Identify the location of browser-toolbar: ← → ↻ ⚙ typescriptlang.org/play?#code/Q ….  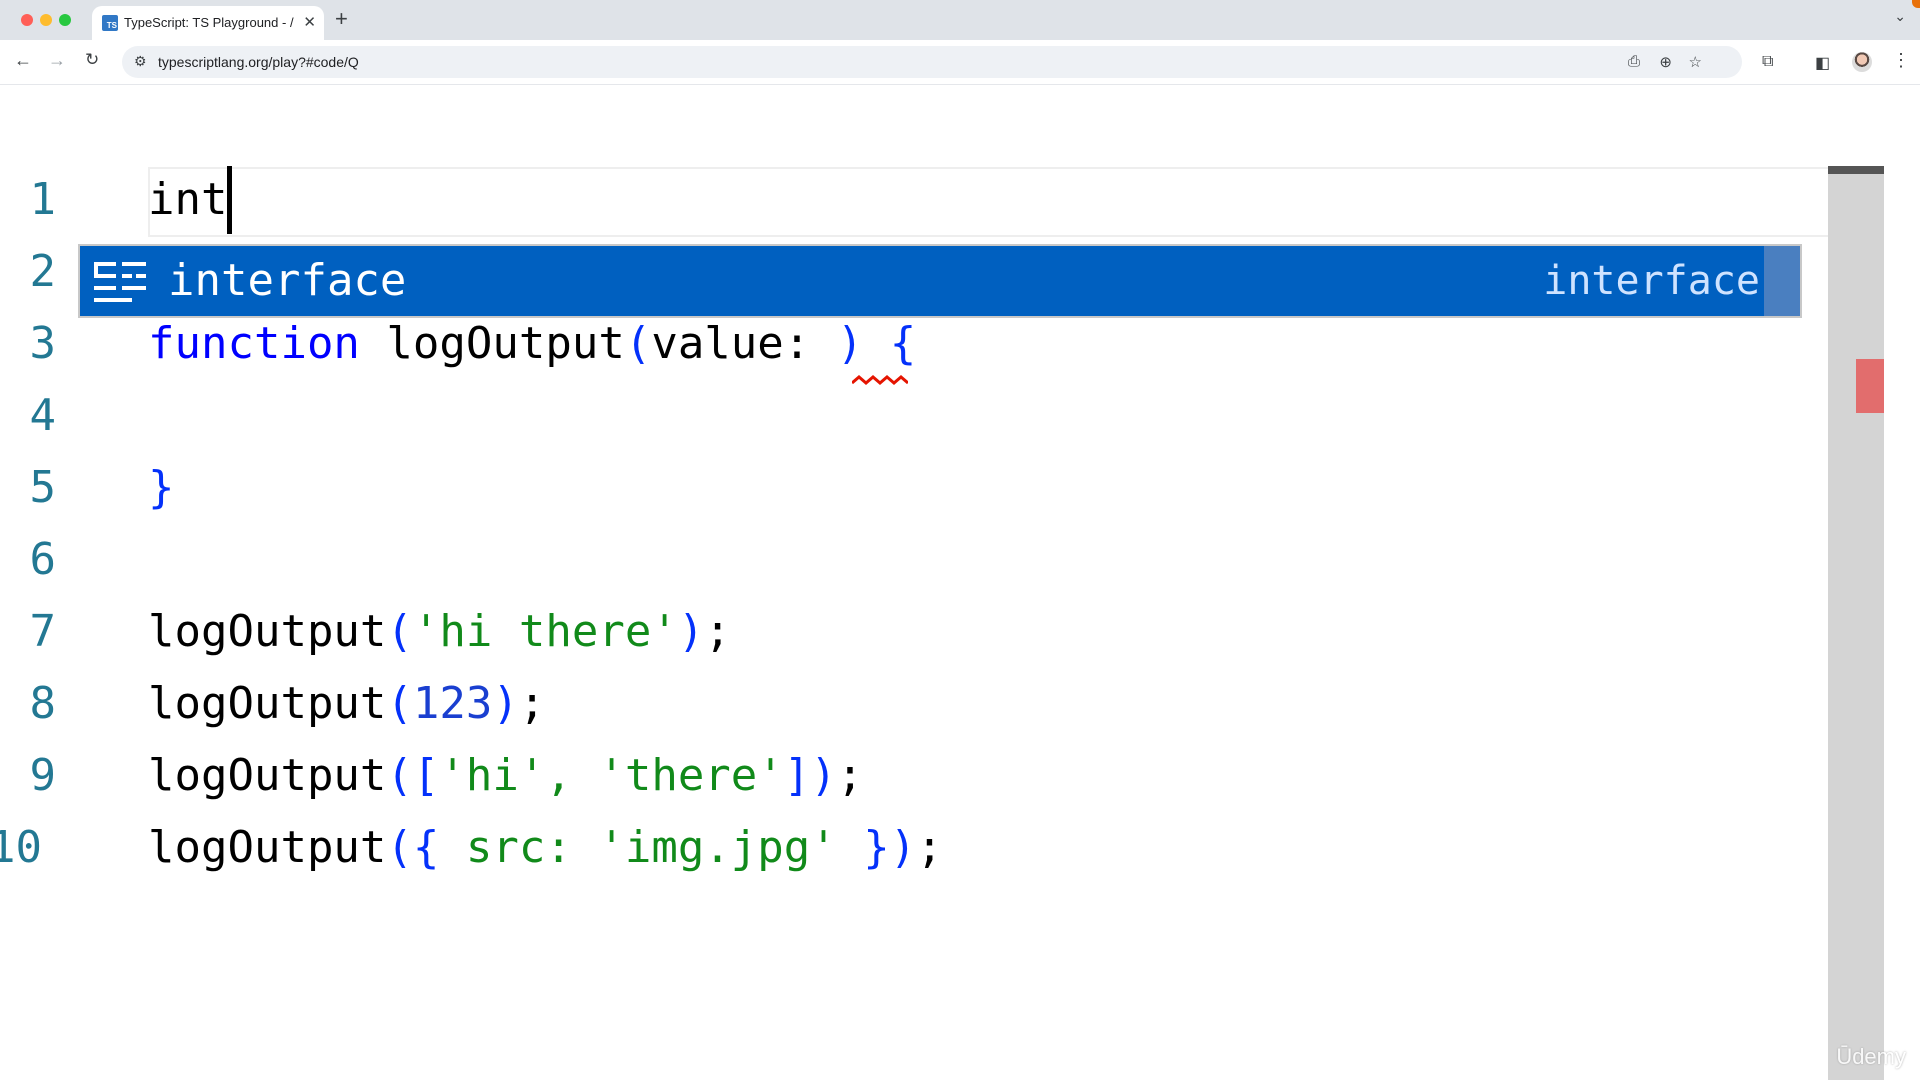
(960, 62).